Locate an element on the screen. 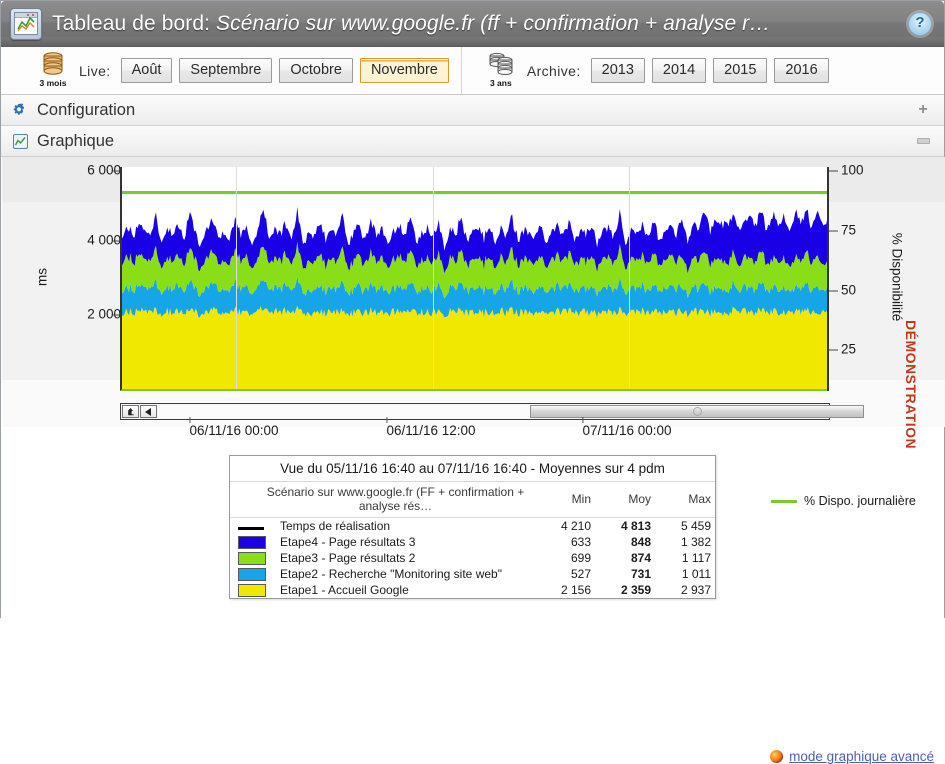 The image size is (945, 764). legend-value-moy: 2 359 is located at coordinates (635, 590).